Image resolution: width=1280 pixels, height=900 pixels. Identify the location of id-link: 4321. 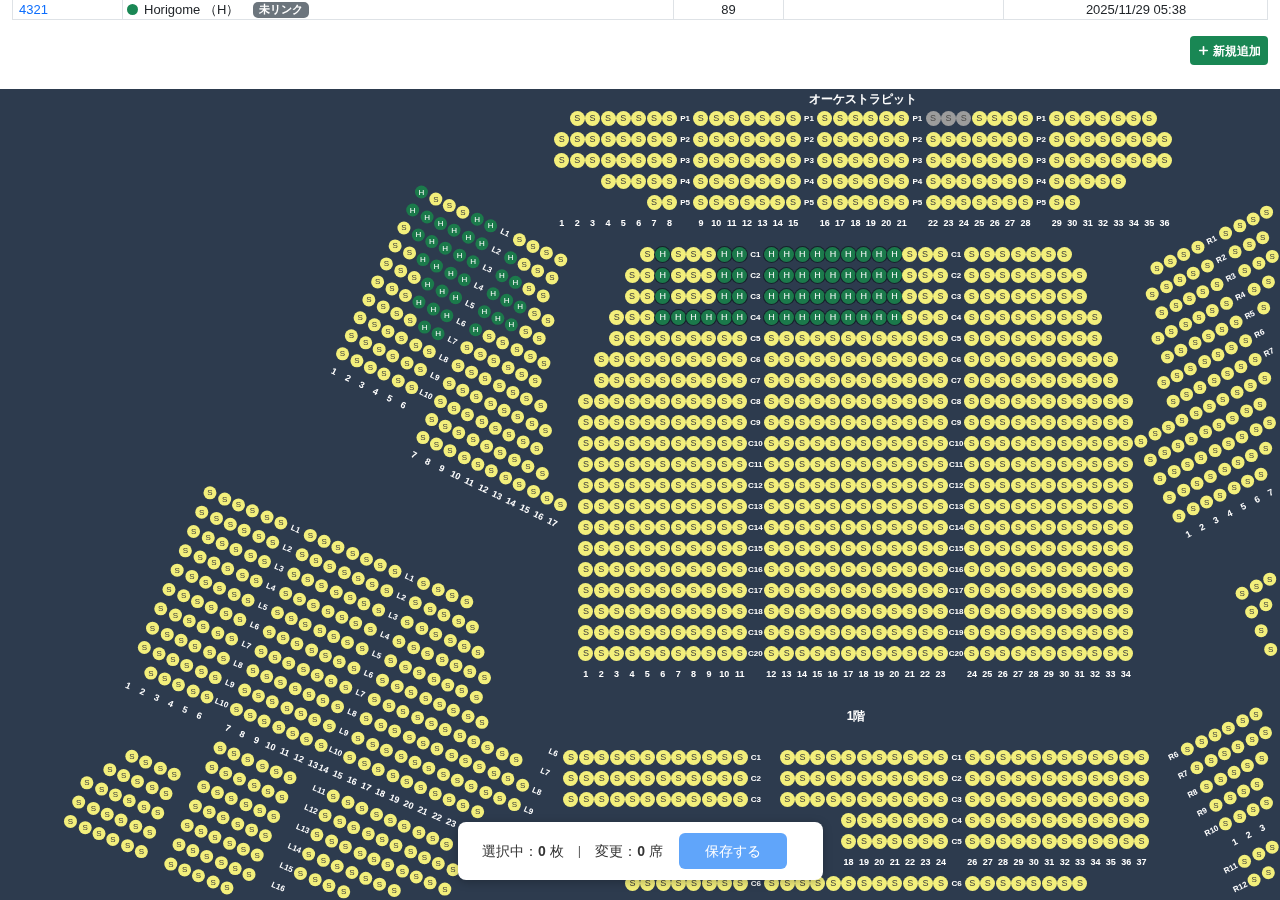
(33, 9).